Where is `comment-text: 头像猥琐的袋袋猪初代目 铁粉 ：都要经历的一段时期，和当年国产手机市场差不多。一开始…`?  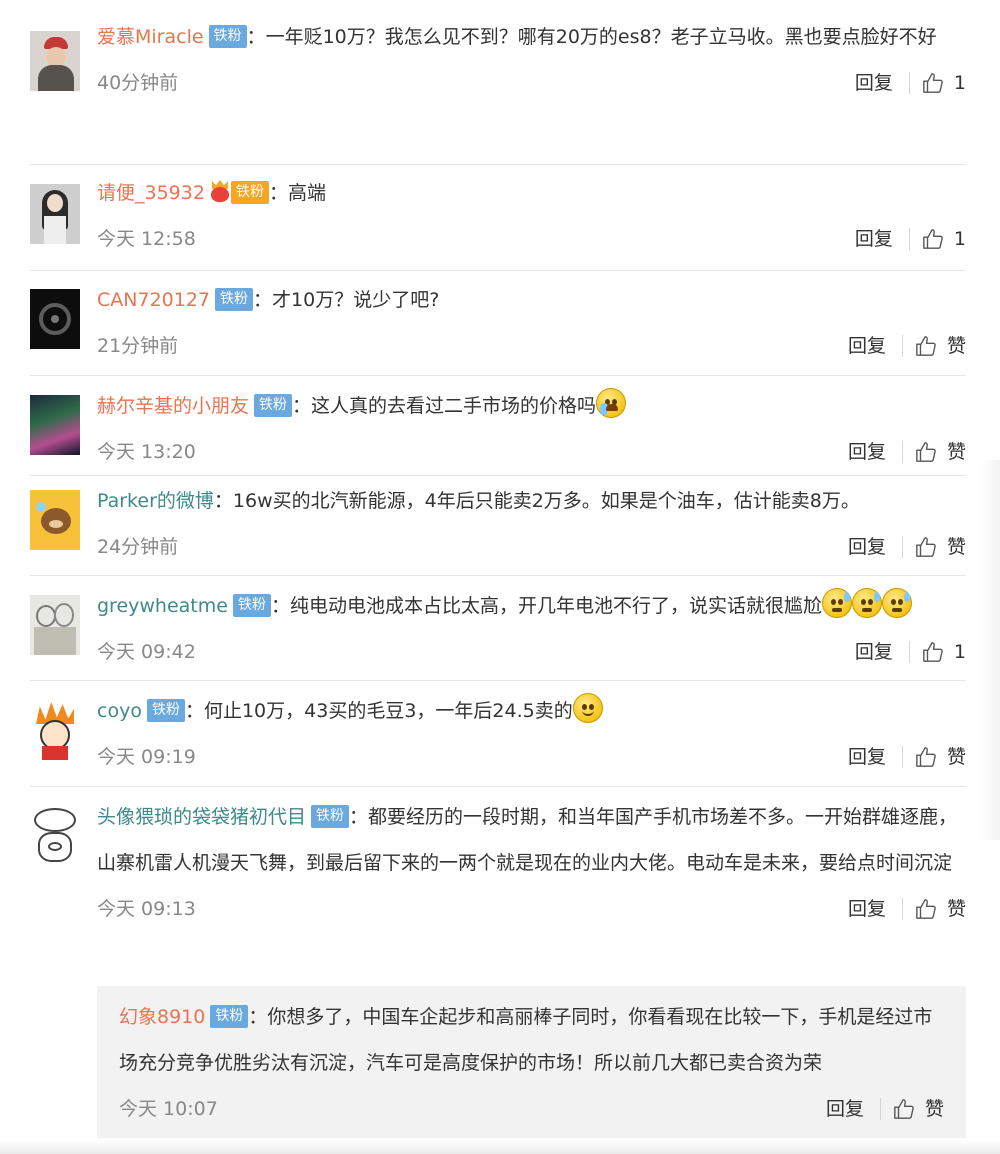 comment-text: 头像猥琐的袋袋猪初代目 铁粉 ：都要经历的一段时期，和当年国产手机市场差不多。一开始… is located at coordinates (527, 839).